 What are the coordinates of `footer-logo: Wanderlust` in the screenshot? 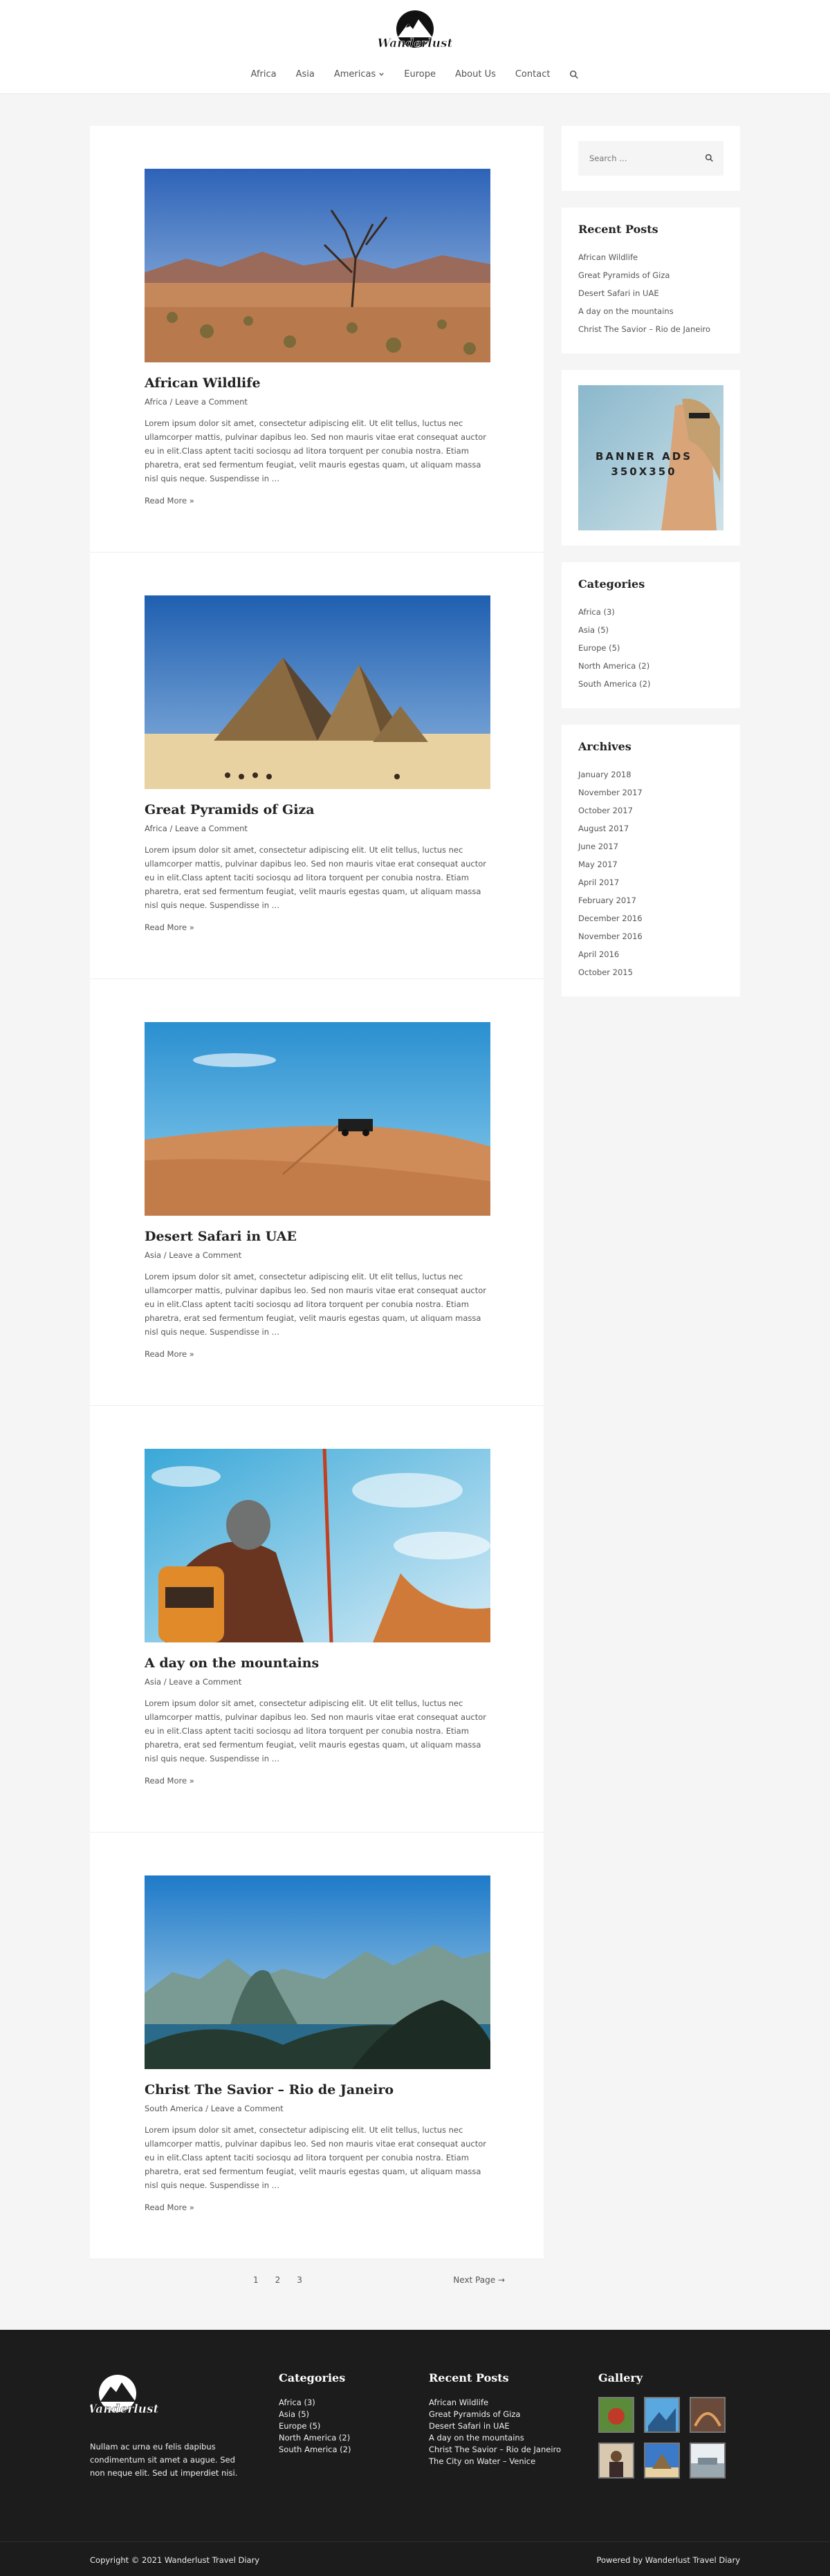 It's located at (131, 2396).